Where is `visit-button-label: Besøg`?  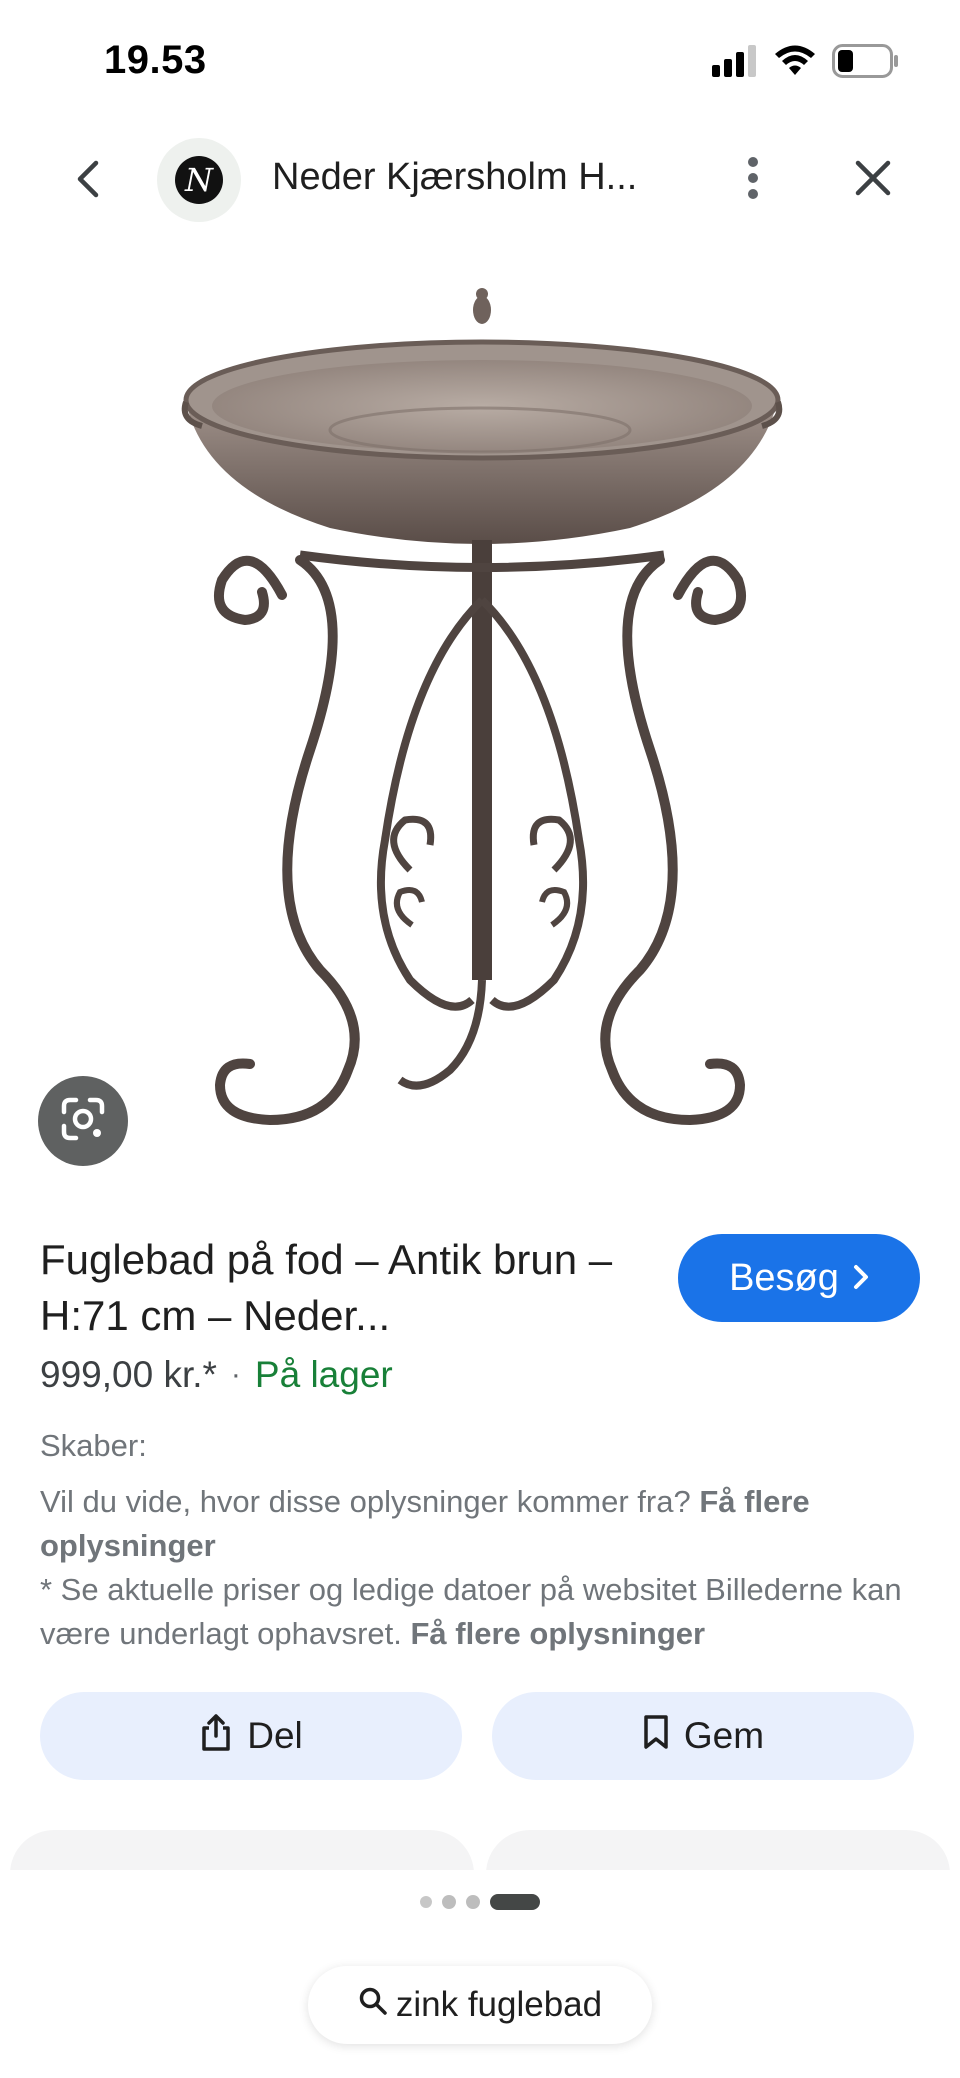 visit-button-label: Besøg is located at coordinates (784, 1277).